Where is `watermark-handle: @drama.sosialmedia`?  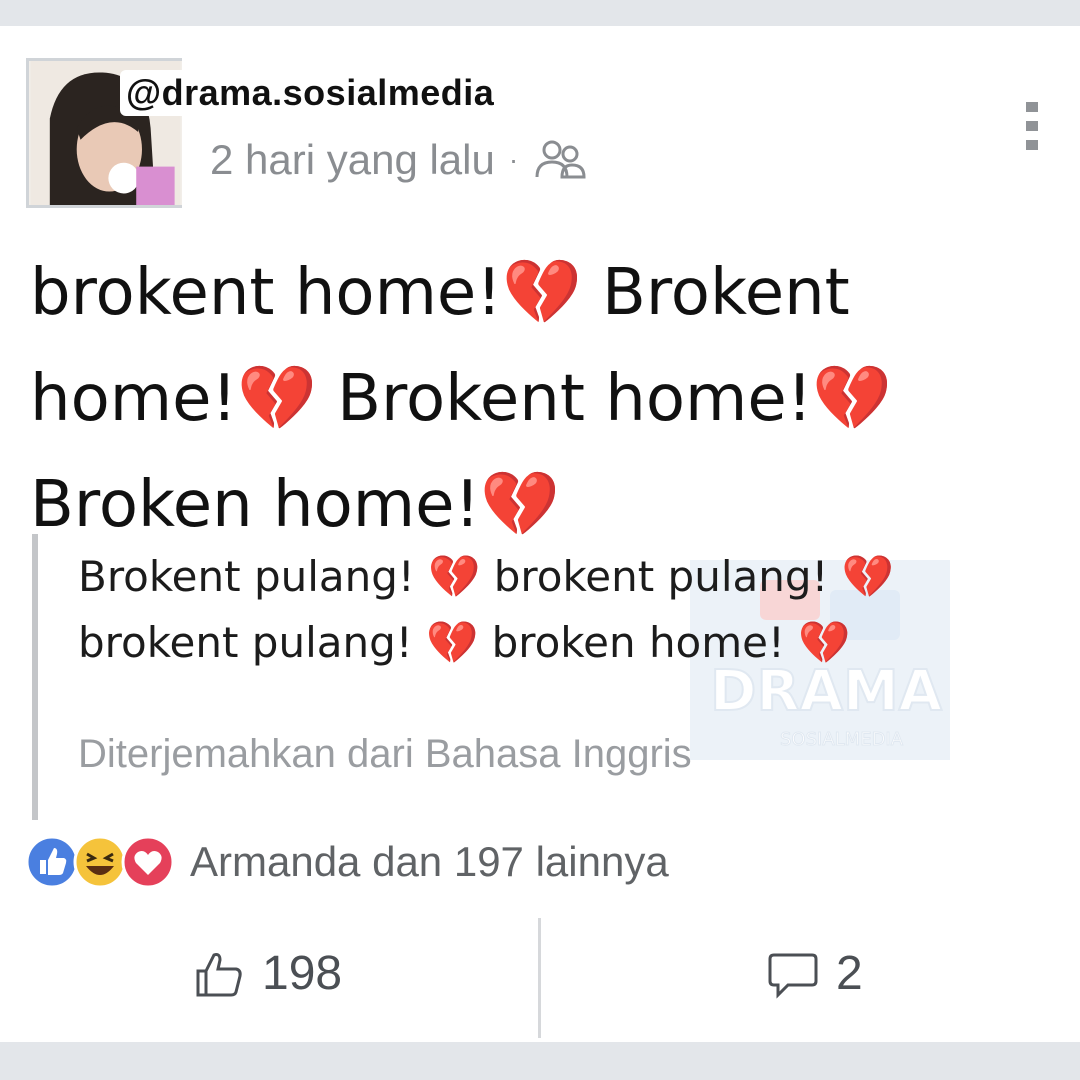 watermark-handle: @drama.sosialmedia is located at coordinates (310, 93).